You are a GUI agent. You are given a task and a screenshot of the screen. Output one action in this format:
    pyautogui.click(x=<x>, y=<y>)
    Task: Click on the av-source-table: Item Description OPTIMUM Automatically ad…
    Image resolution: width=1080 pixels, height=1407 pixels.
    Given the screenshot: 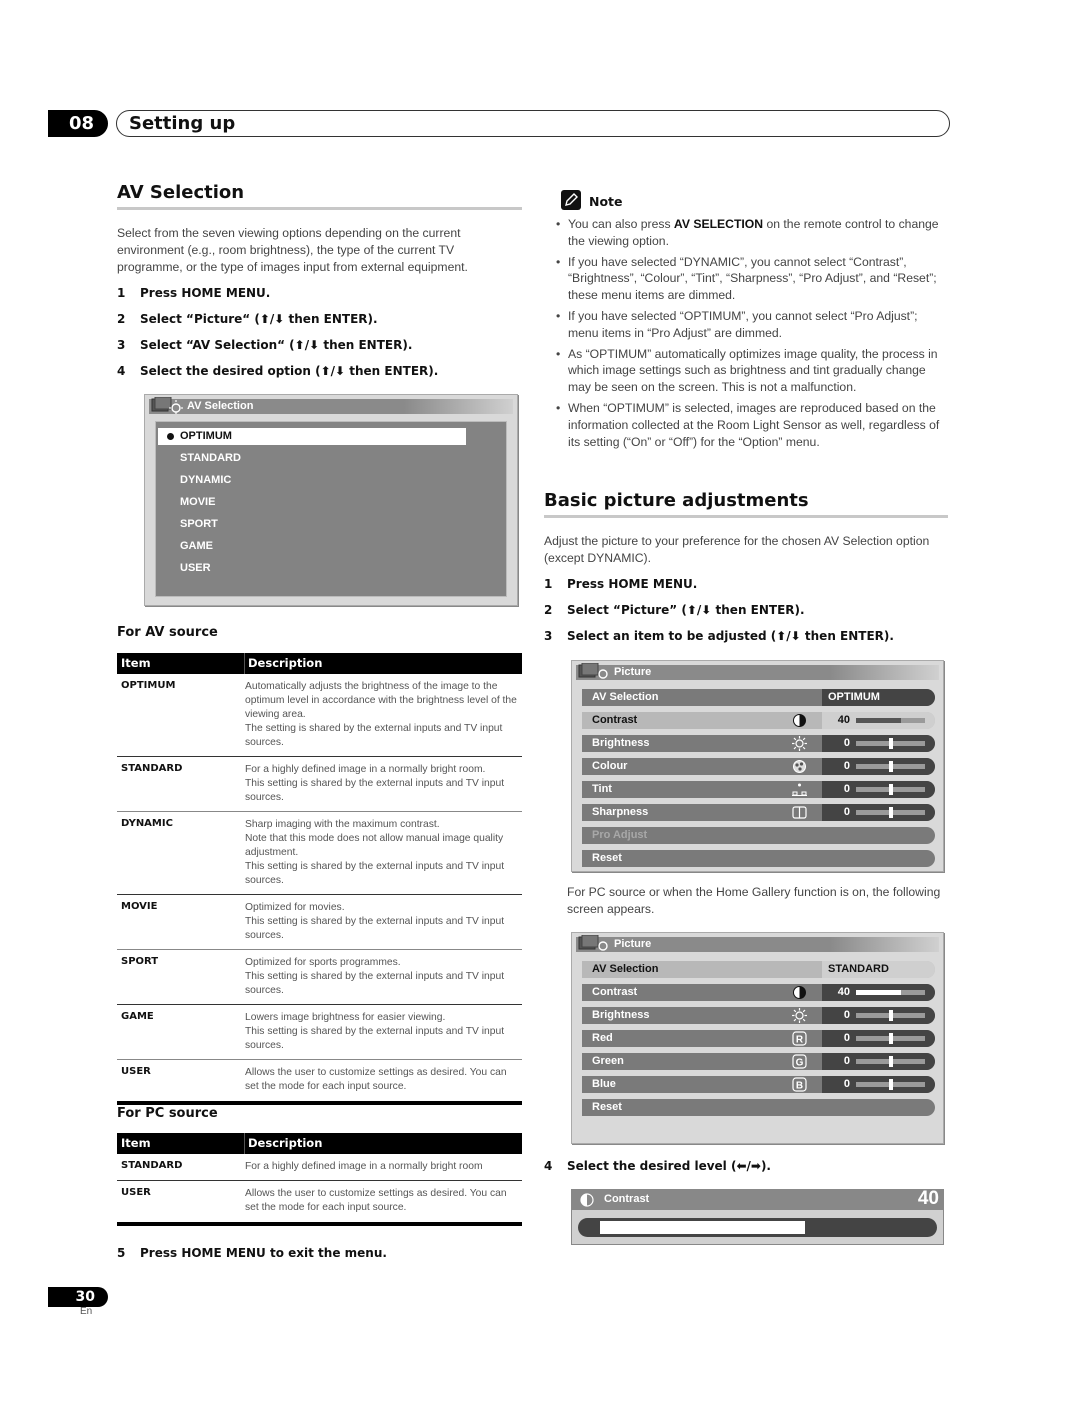 What is the action you would take?
    pyautogui.click(x=319, y=879)
    